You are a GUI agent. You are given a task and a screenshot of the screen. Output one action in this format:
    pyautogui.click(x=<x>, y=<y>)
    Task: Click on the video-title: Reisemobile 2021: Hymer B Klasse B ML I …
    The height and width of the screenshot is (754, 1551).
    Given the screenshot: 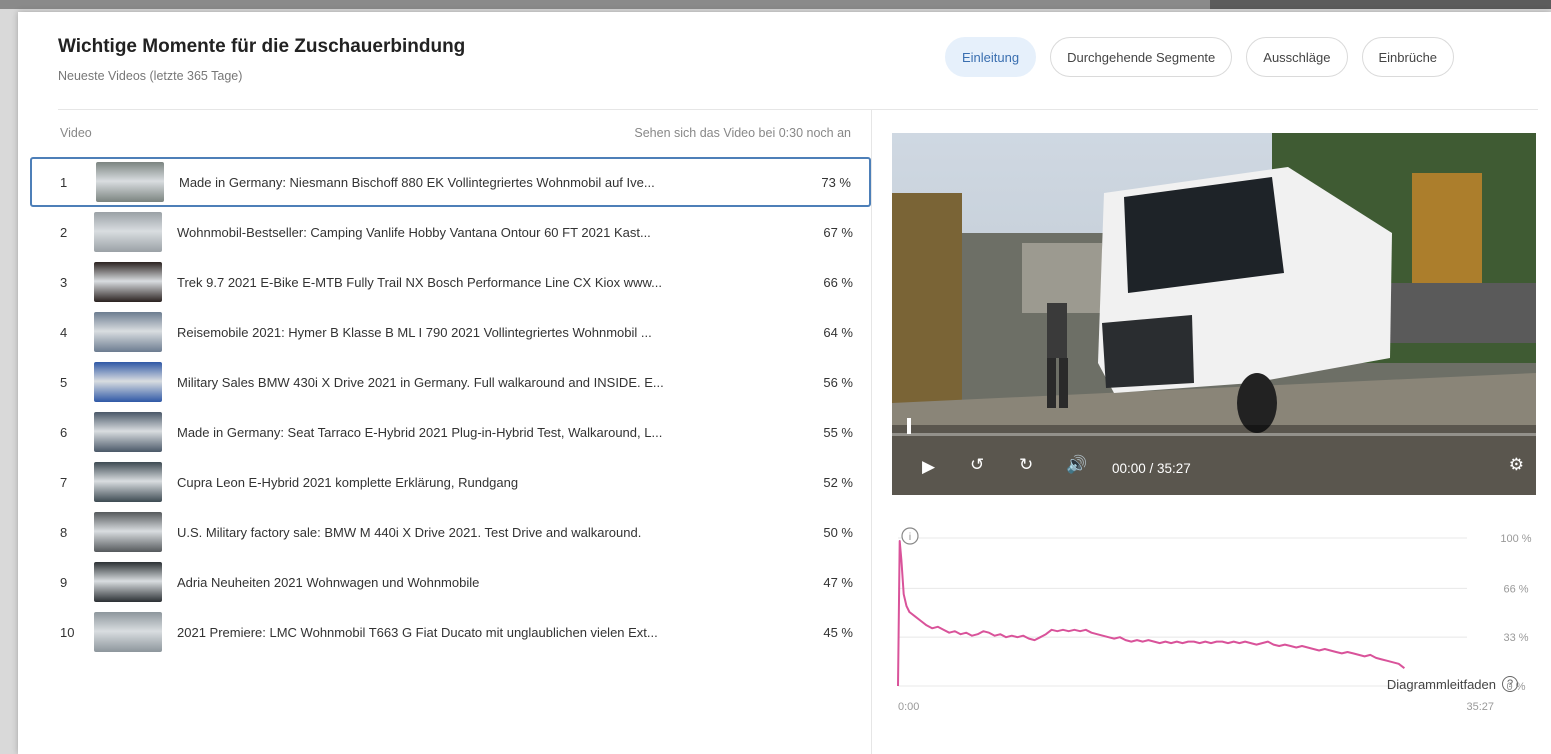 What is the action you would take?
    pyautogui.click(x=477, y=332)
    